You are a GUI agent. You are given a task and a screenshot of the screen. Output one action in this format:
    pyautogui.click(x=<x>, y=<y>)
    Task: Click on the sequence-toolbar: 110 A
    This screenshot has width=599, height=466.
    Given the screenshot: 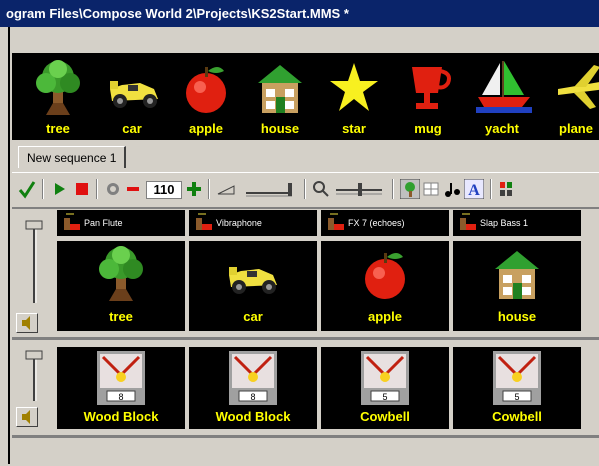 What is the action you would take?
    pyautogui.click(x=305, y=189)
    